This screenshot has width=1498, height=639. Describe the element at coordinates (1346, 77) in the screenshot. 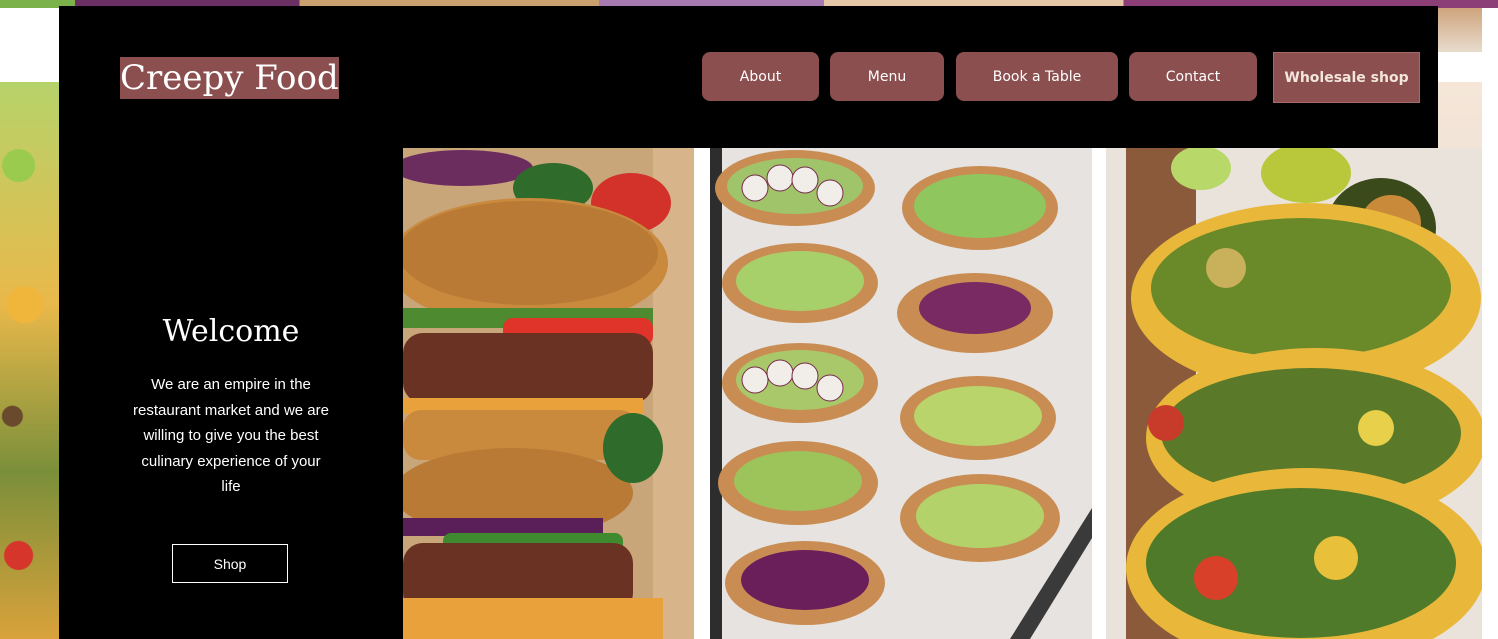

I see `nav-wholesale-shop-button: Wholesale shop` at that location.